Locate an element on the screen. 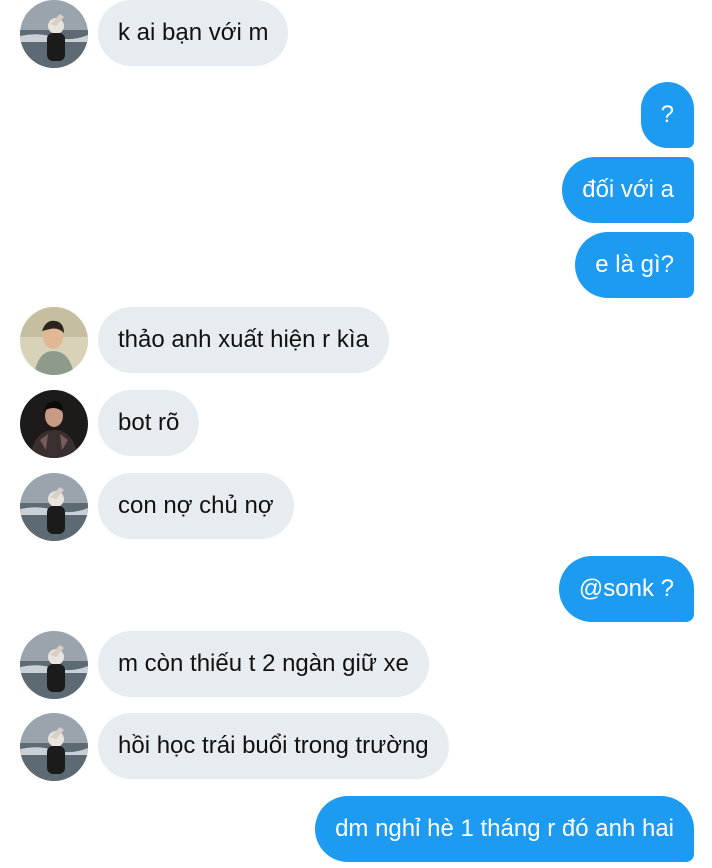 Image resolution: width=712 pixels, height=868 pixels. message-bubble: con nợ chủ nợ is located at coordinates (196, 506).